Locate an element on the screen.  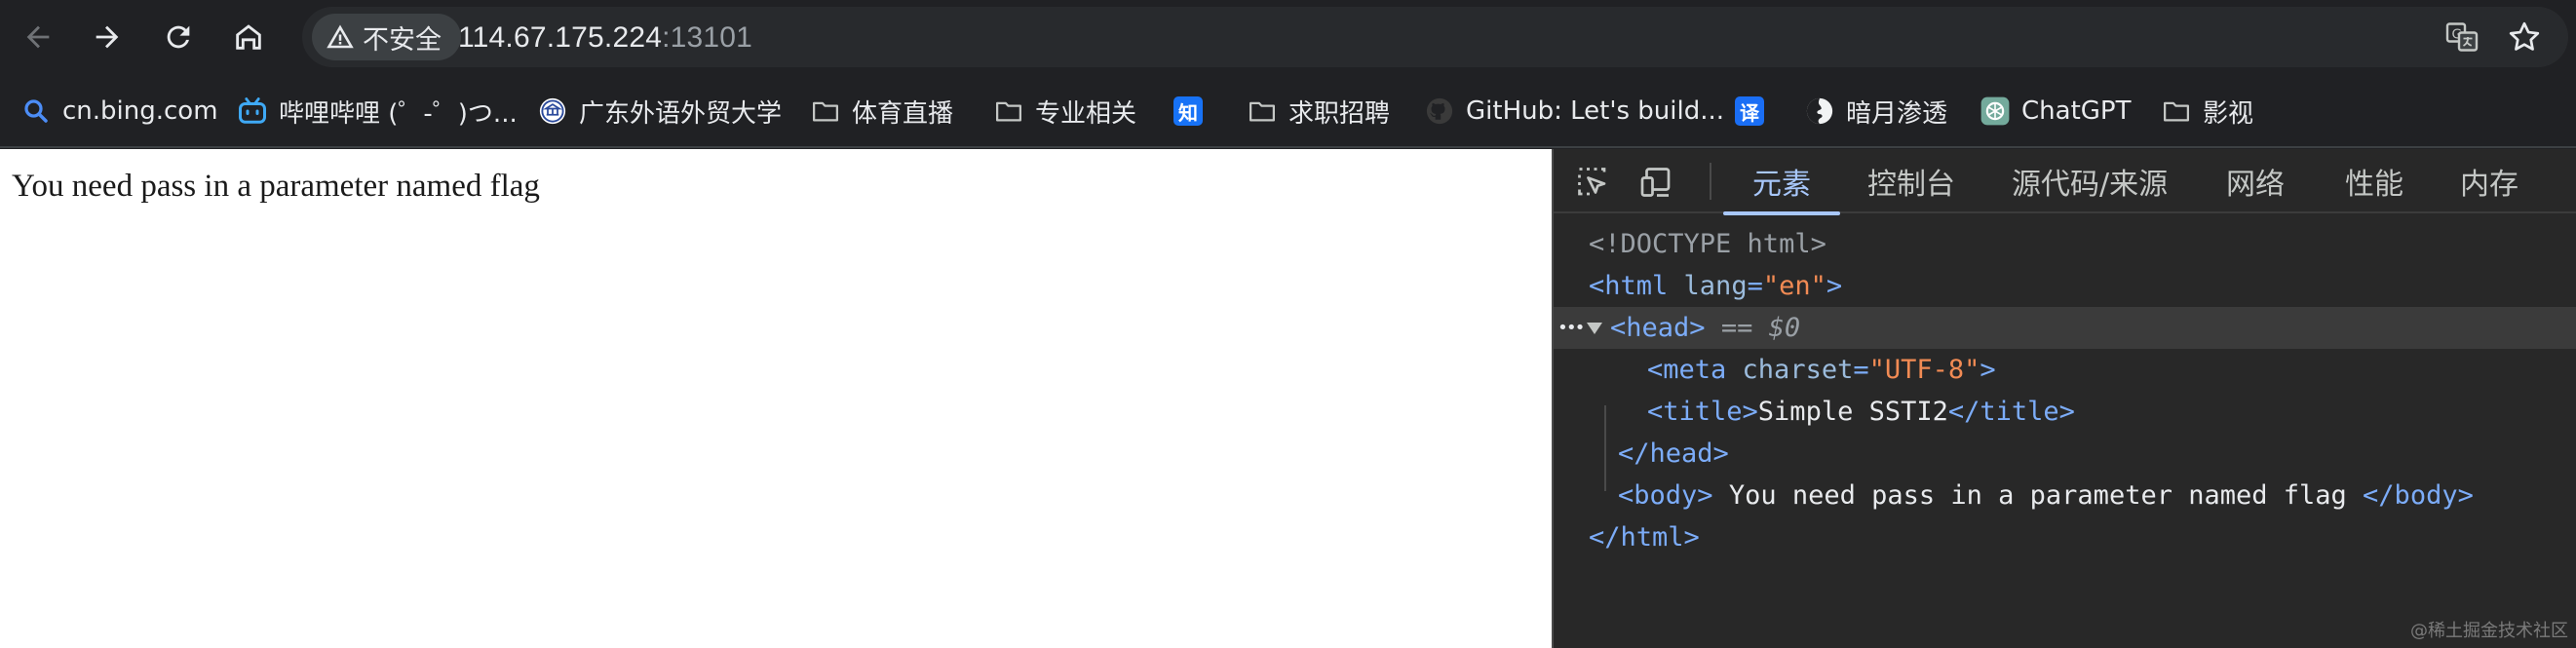
bookmark-folder-major: 专业相关 is located at coordinates (1065, 111).